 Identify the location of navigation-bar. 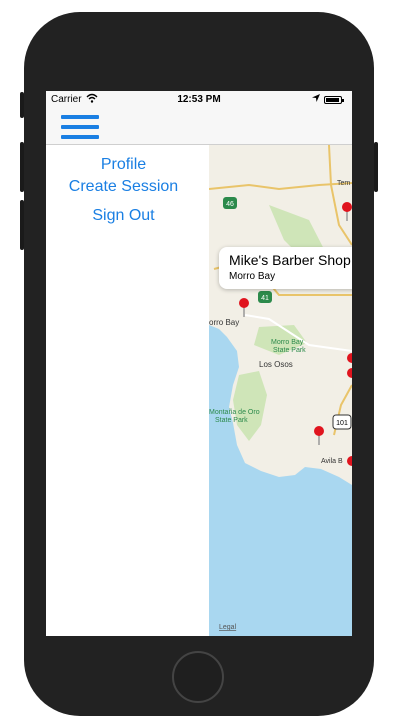
(199, 127).